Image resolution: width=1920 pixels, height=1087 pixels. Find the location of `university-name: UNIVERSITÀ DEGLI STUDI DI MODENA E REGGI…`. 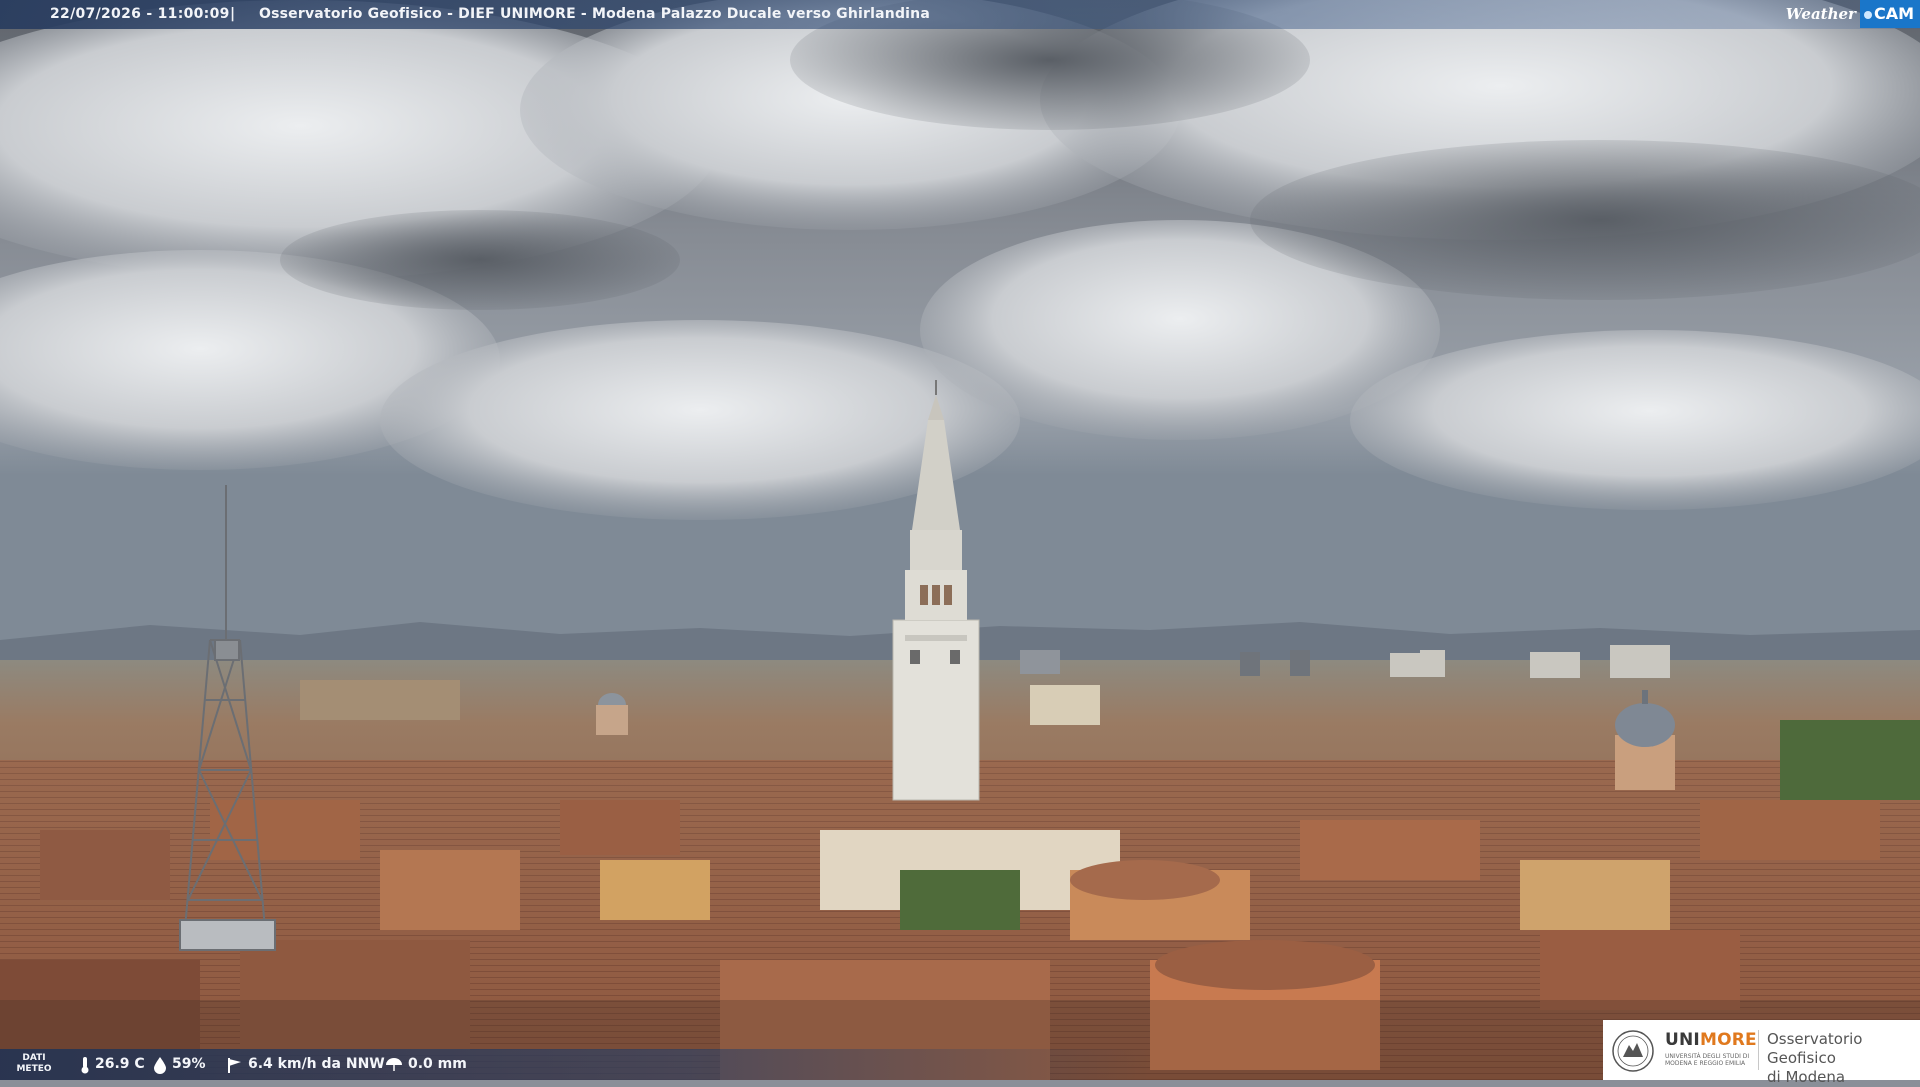

university-name: UNIVERSITÀ DEGLI STUDI DI MODENA E REGGI… is located at coordinates (1711, 1060).